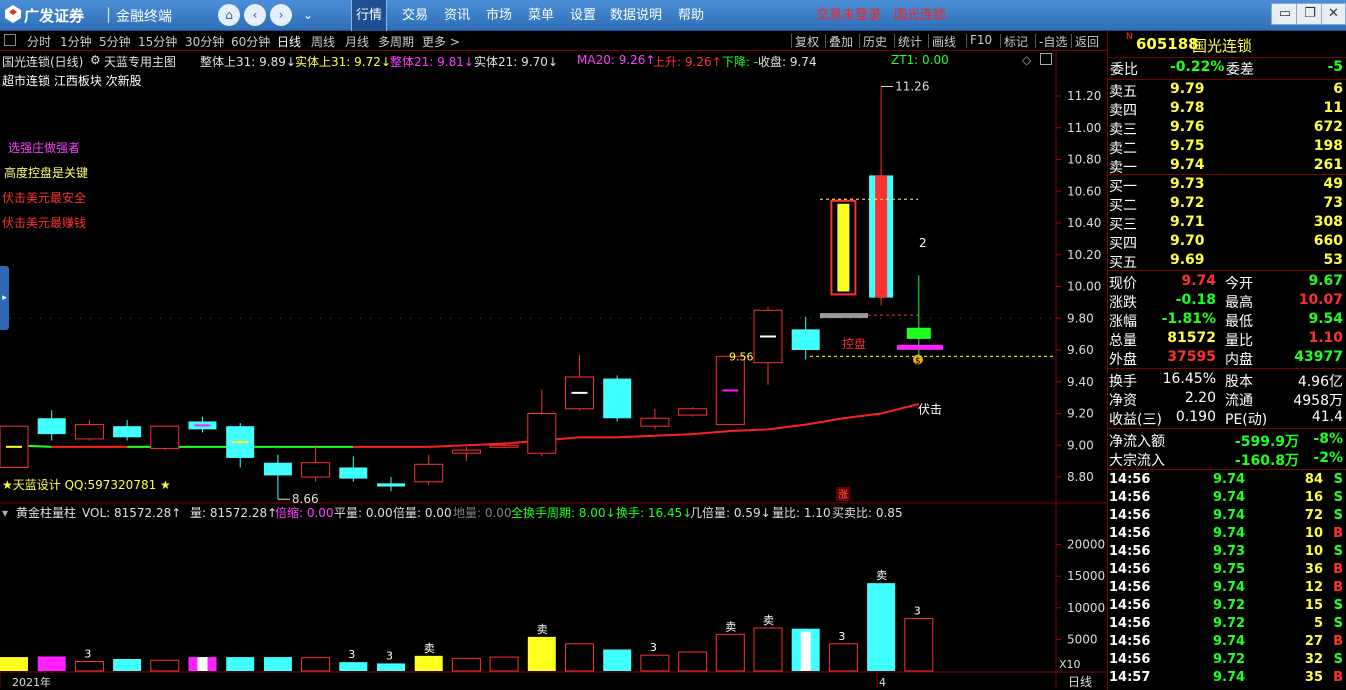 This screenshot has width=1346, height=690. Describe the element at coordinates (981, 40) in the screenshot. I see `tool-button-5: F10` at that location.